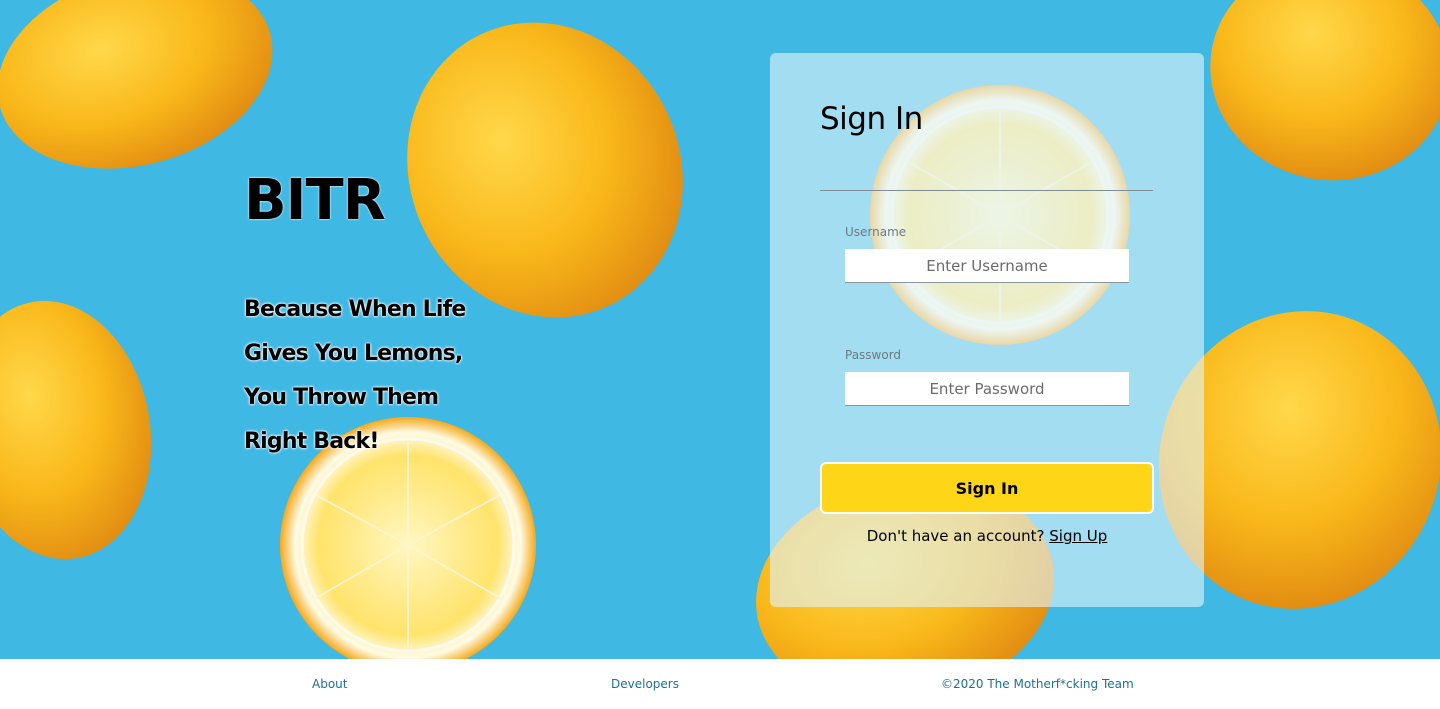  Describe the element at coordinates (876, 232) in the screenshot. I see `username-label: Username` at that location.